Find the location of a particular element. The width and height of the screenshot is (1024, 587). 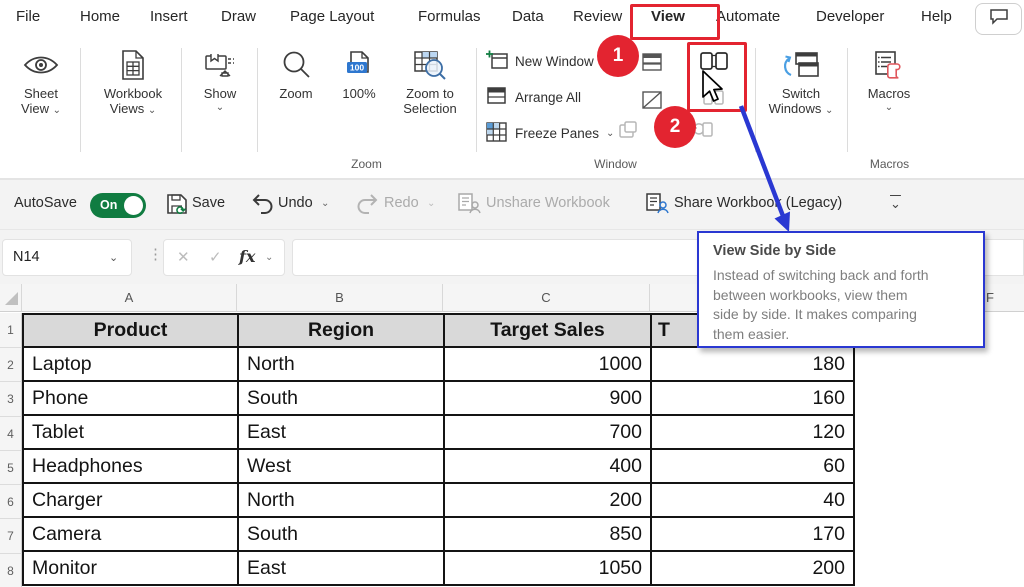

select-all-triangle-icon is located at coordinates (11, 298).